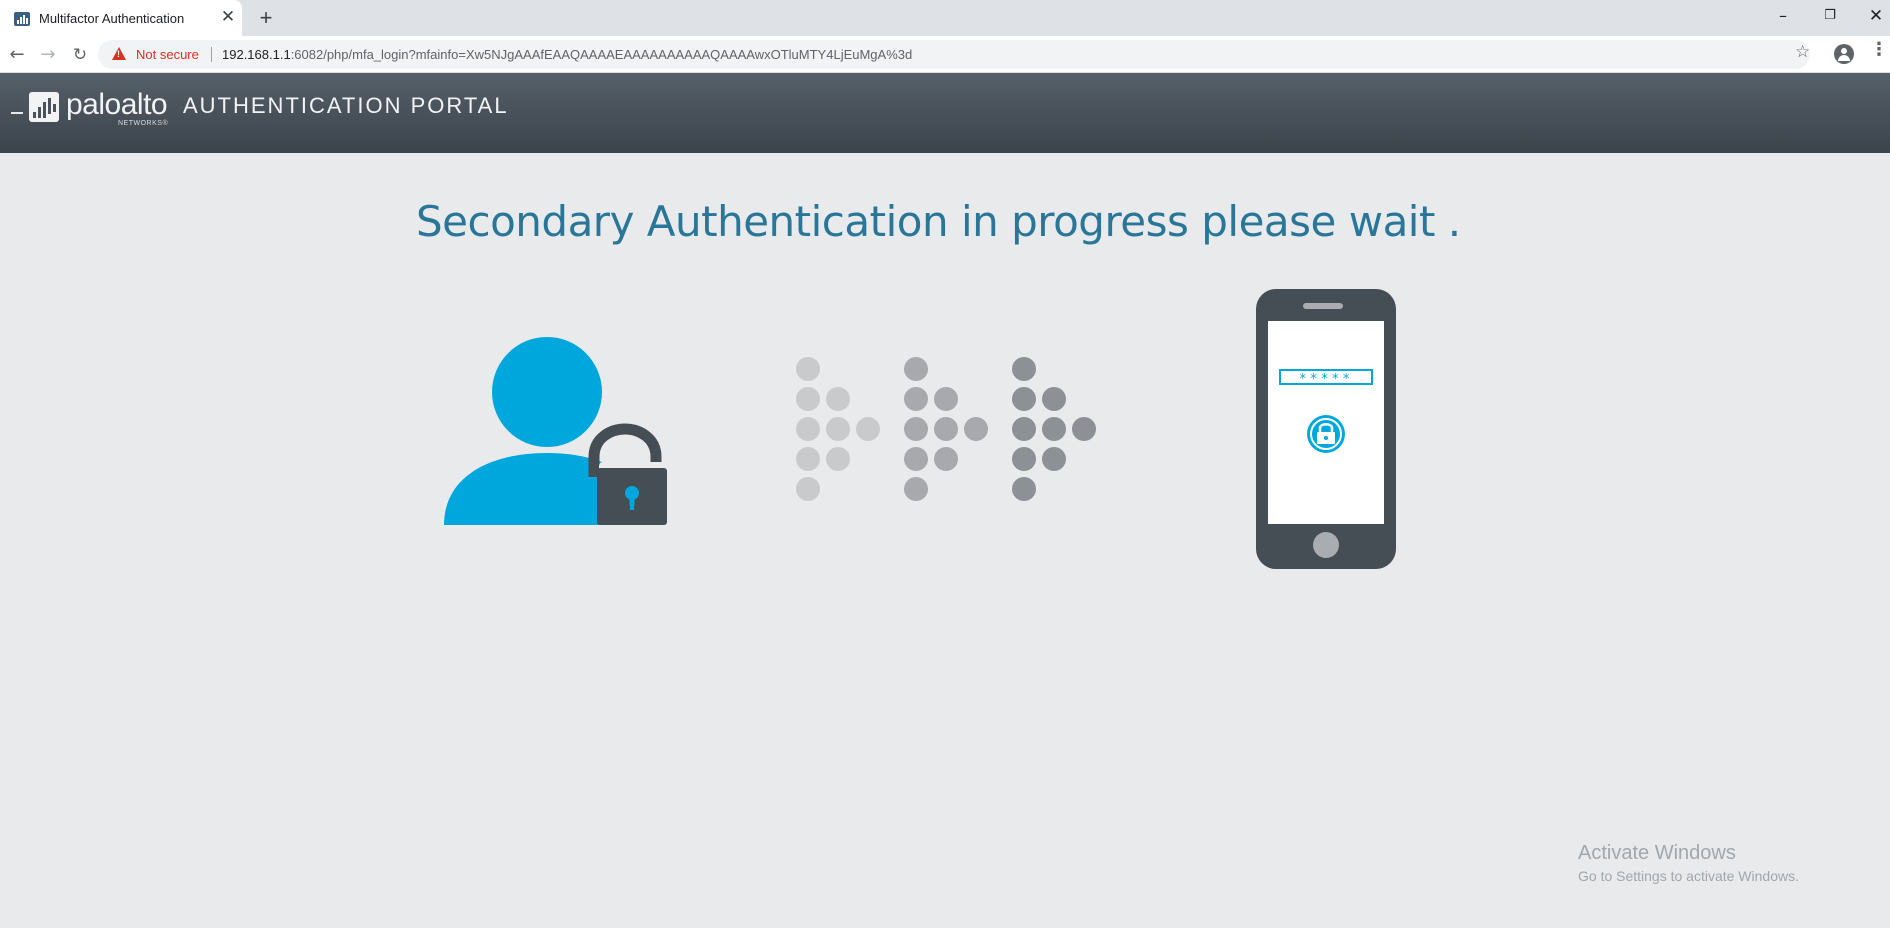 This screenshot has height=928, width=1890. Describe the element at coordinates (1875, 16) in the screenshot. I see `close-window-button: ✕` at that location.